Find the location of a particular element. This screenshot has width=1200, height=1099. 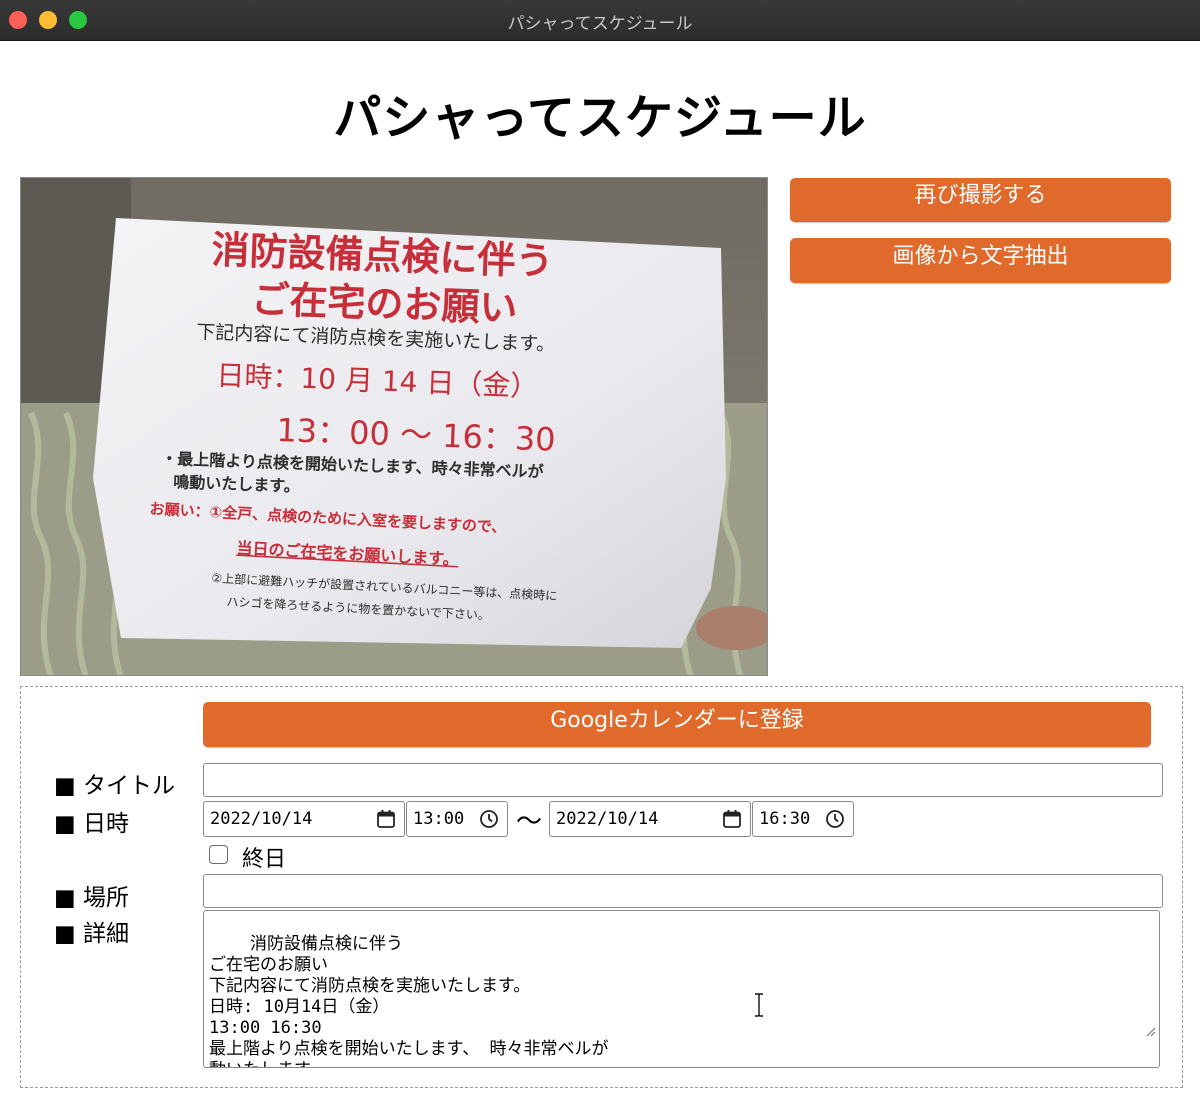

retake-photo-button: 再び撮影する is located at coordinates (980, 200).